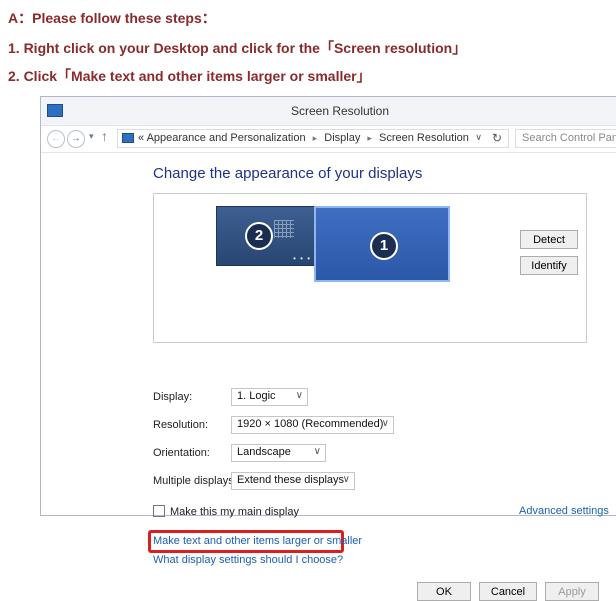  I want to click on detect-button: Detect, so click(549, 239).